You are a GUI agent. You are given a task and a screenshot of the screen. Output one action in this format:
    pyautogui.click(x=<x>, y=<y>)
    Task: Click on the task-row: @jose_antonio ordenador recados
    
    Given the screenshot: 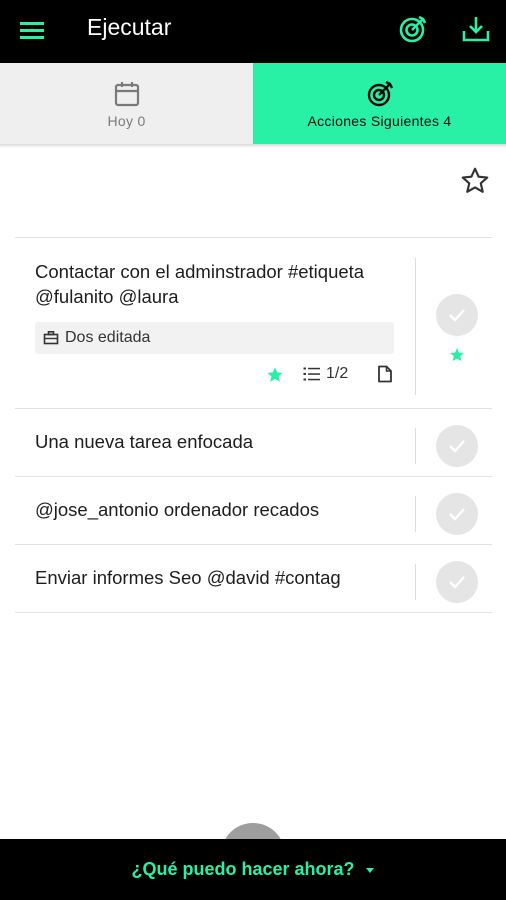 What is the action you would take?
    pyautogui.click(x=253, y=511)
    